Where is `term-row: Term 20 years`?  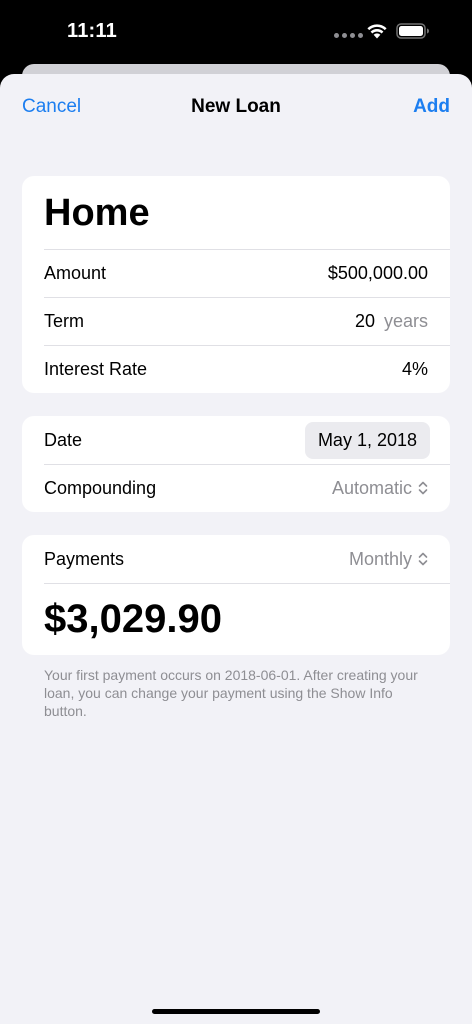
term-row: Term 20 years is located at coordinates (236, 321).